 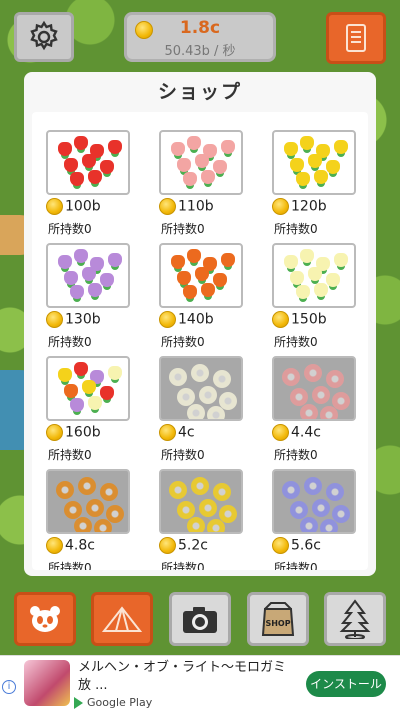 What do you see at coordinates (200, 619) in the screenshot?
I see `camera-button` at bounding box center [200, 619].